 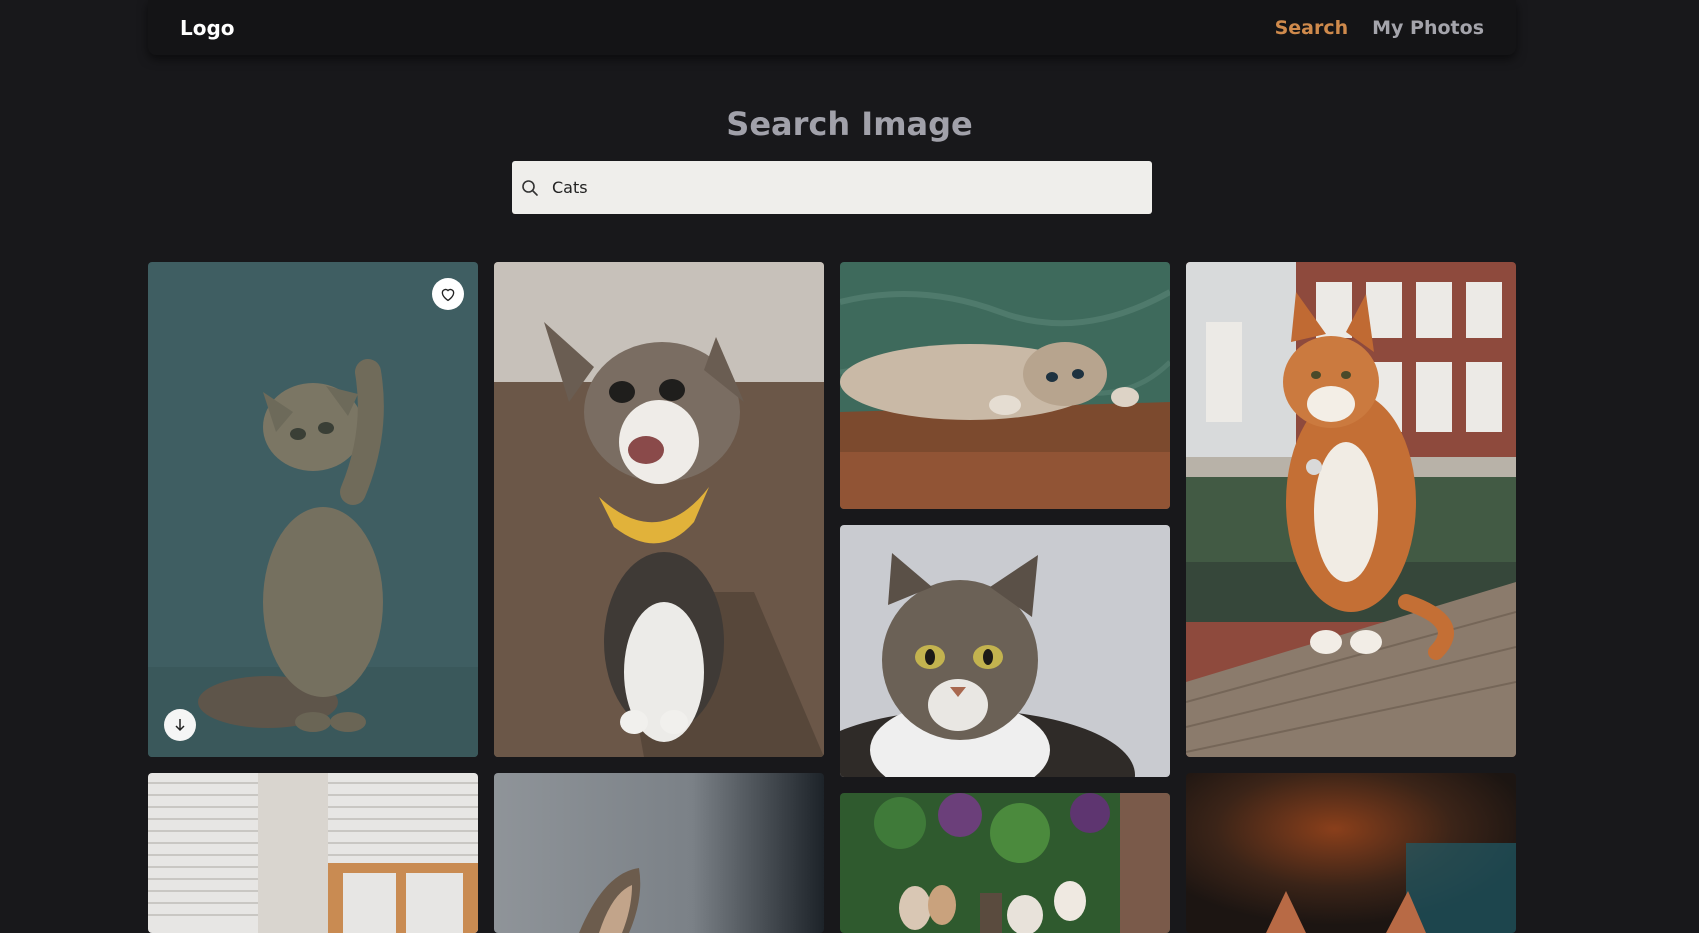 I want to click on search-box, so click(x=832, y=187).